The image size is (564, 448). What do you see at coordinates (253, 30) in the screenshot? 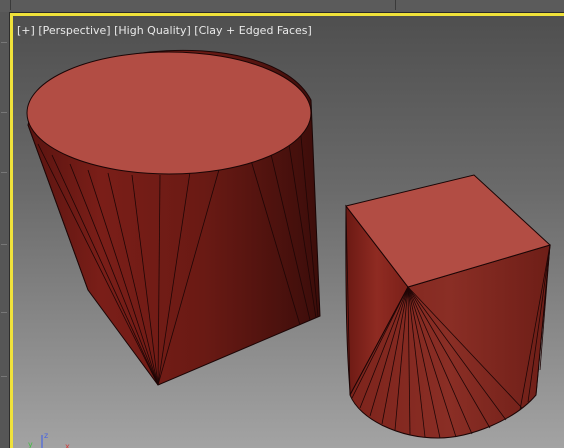
I see `viewport-shading-menu: [Clay + Edged Faces]` at bounding box center [253, 30].